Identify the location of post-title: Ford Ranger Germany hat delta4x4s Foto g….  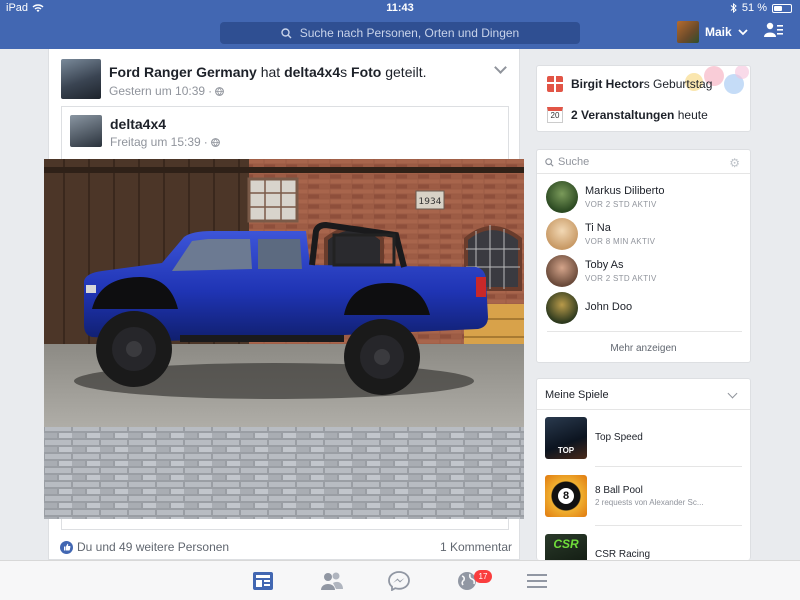
(267, 72).